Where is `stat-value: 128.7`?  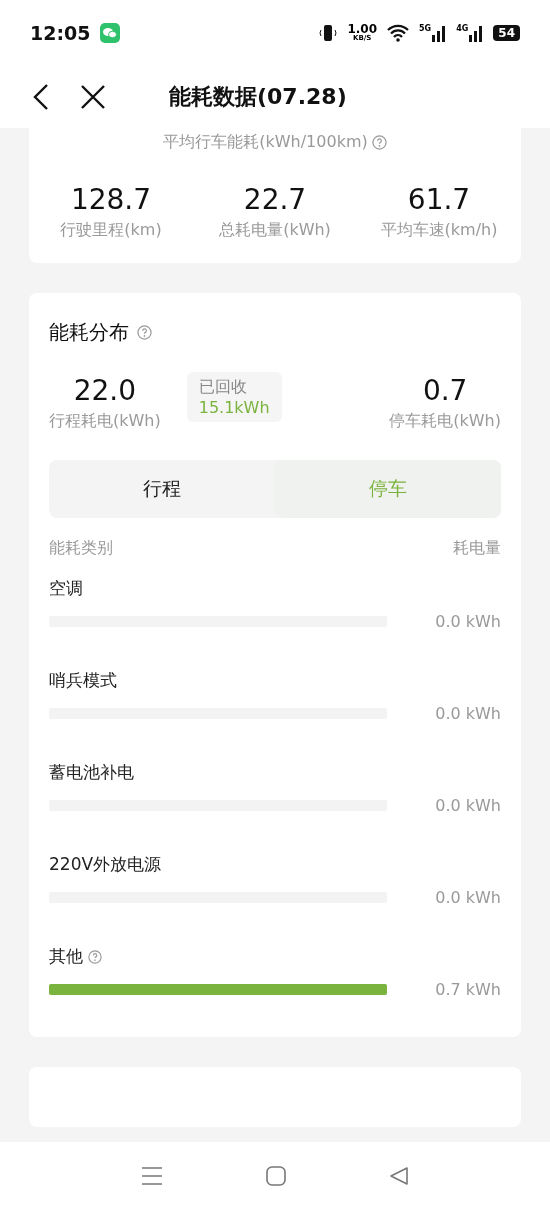
stat-value: 128.7 is located at coordinates (111, 199).